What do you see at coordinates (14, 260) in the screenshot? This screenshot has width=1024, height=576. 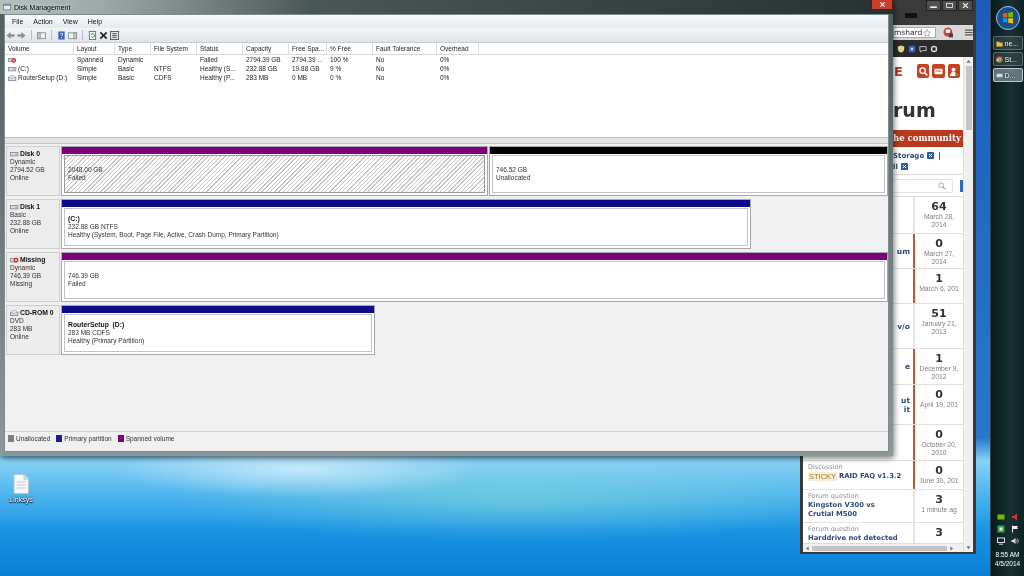 I see `error-drive-icon` at bounding box center [14, 260].